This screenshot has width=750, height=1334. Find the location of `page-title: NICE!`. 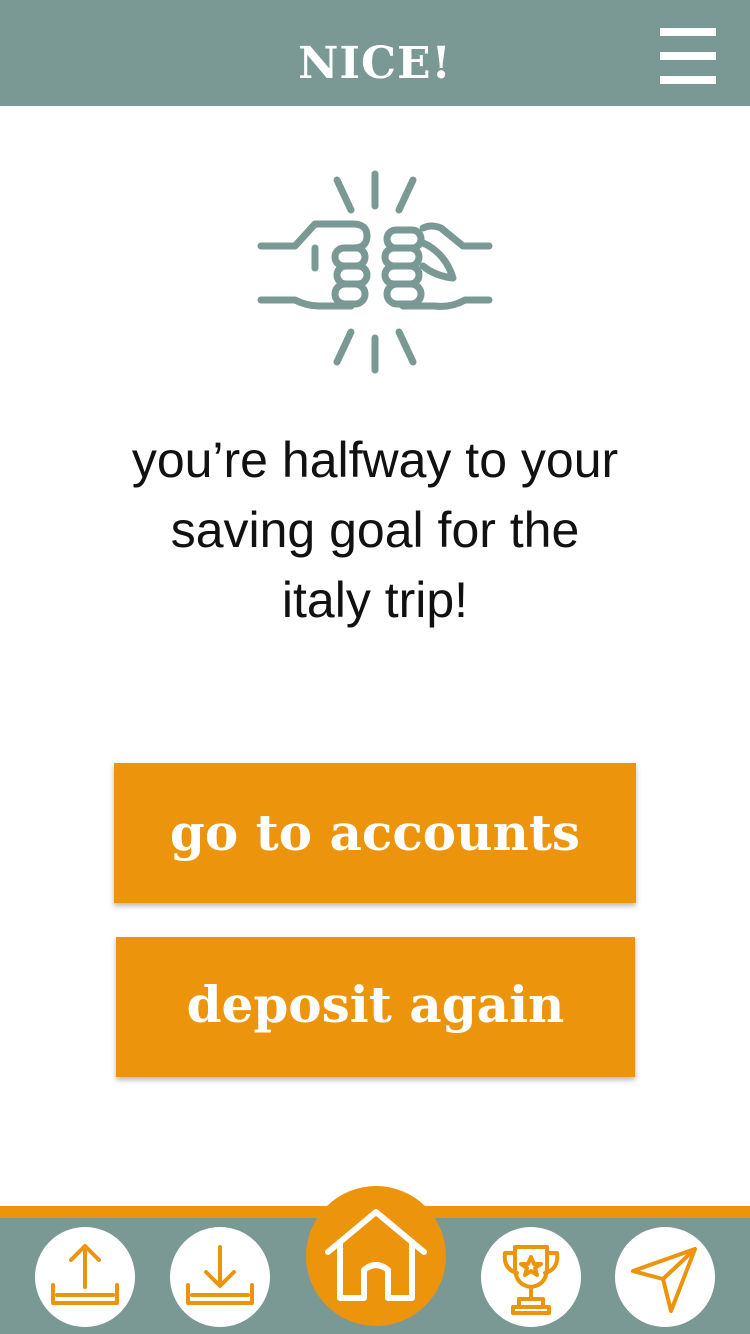

page-title: NICE! is located at coordinates (375, 63).